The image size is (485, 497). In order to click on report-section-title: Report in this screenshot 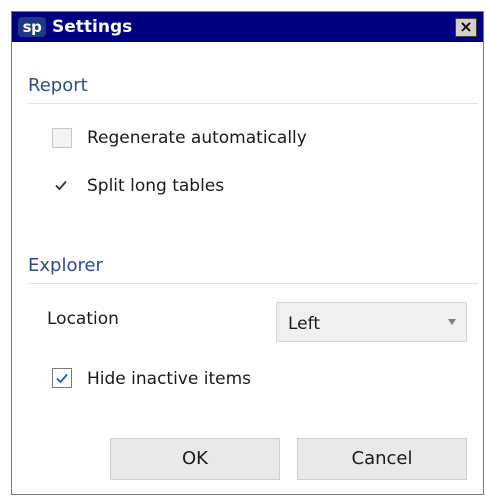, I will do `click(58, 85)`.